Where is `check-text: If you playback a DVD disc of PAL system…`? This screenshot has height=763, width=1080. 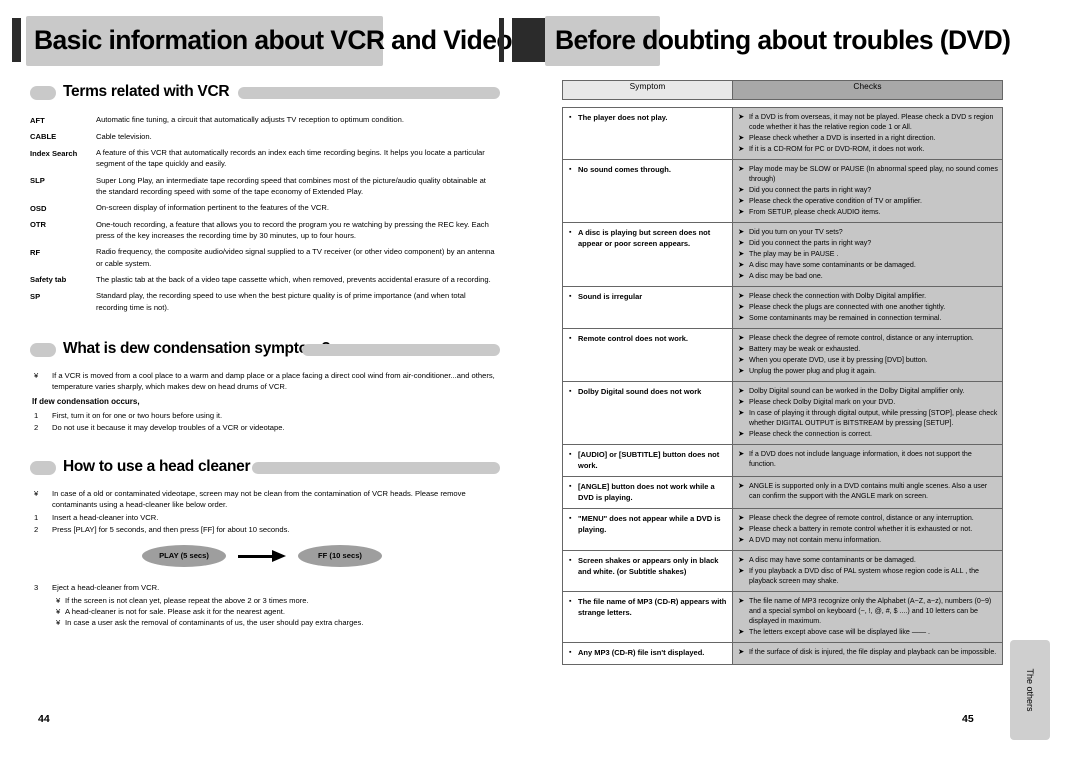
check-text: If you playback a DVD disc of PAL system… is located at coordinates (864, 576).